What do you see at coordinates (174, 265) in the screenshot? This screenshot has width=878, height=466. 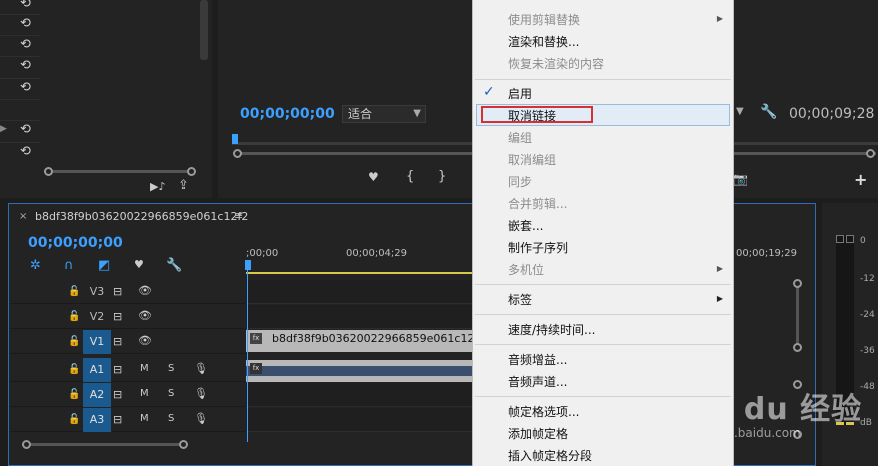 I see `timeline-wrench-icon: 🔧` at bounding box center [174, 265].